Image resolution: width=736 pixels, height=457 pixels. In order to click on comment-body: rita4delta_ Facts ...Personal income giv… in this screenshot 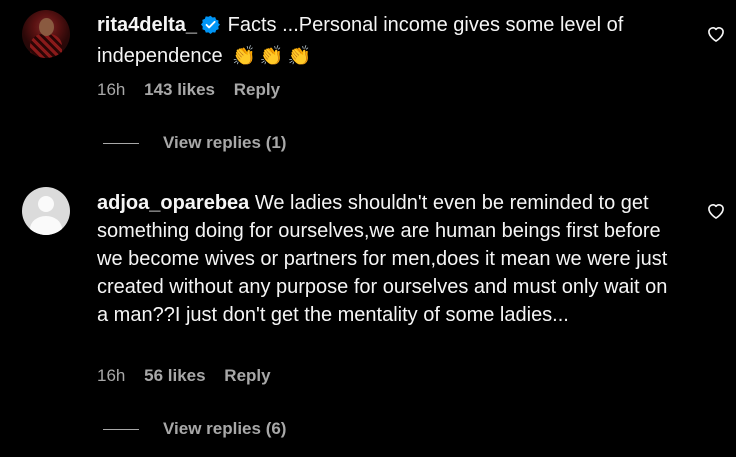, I will do `click(389, 41)`.